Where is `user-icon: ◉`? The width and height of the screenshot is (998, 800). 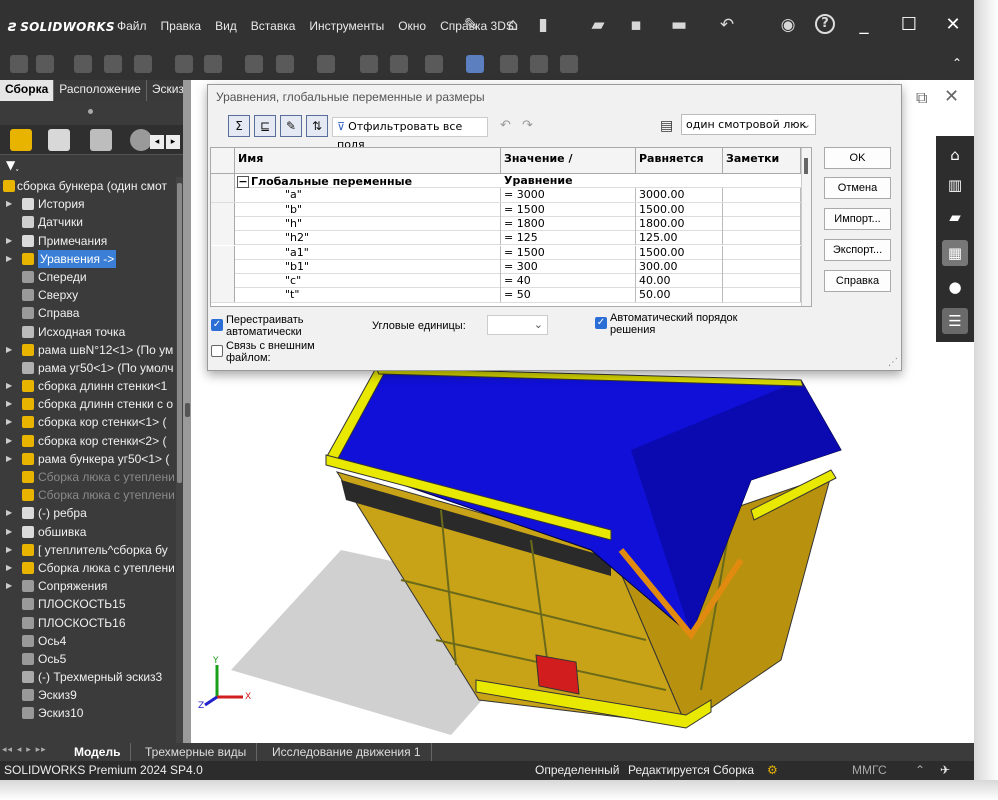
user-icon: ◉ is located at coordinates (788, 25).